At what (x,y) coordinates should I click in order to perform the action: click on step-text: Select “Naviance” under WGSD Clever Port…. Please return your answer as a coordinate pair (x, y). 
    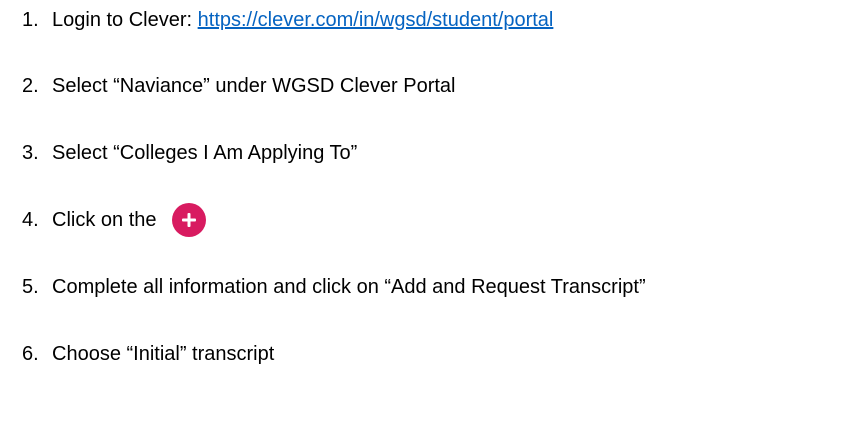
    Looking at the image, I should click on (254, 86).